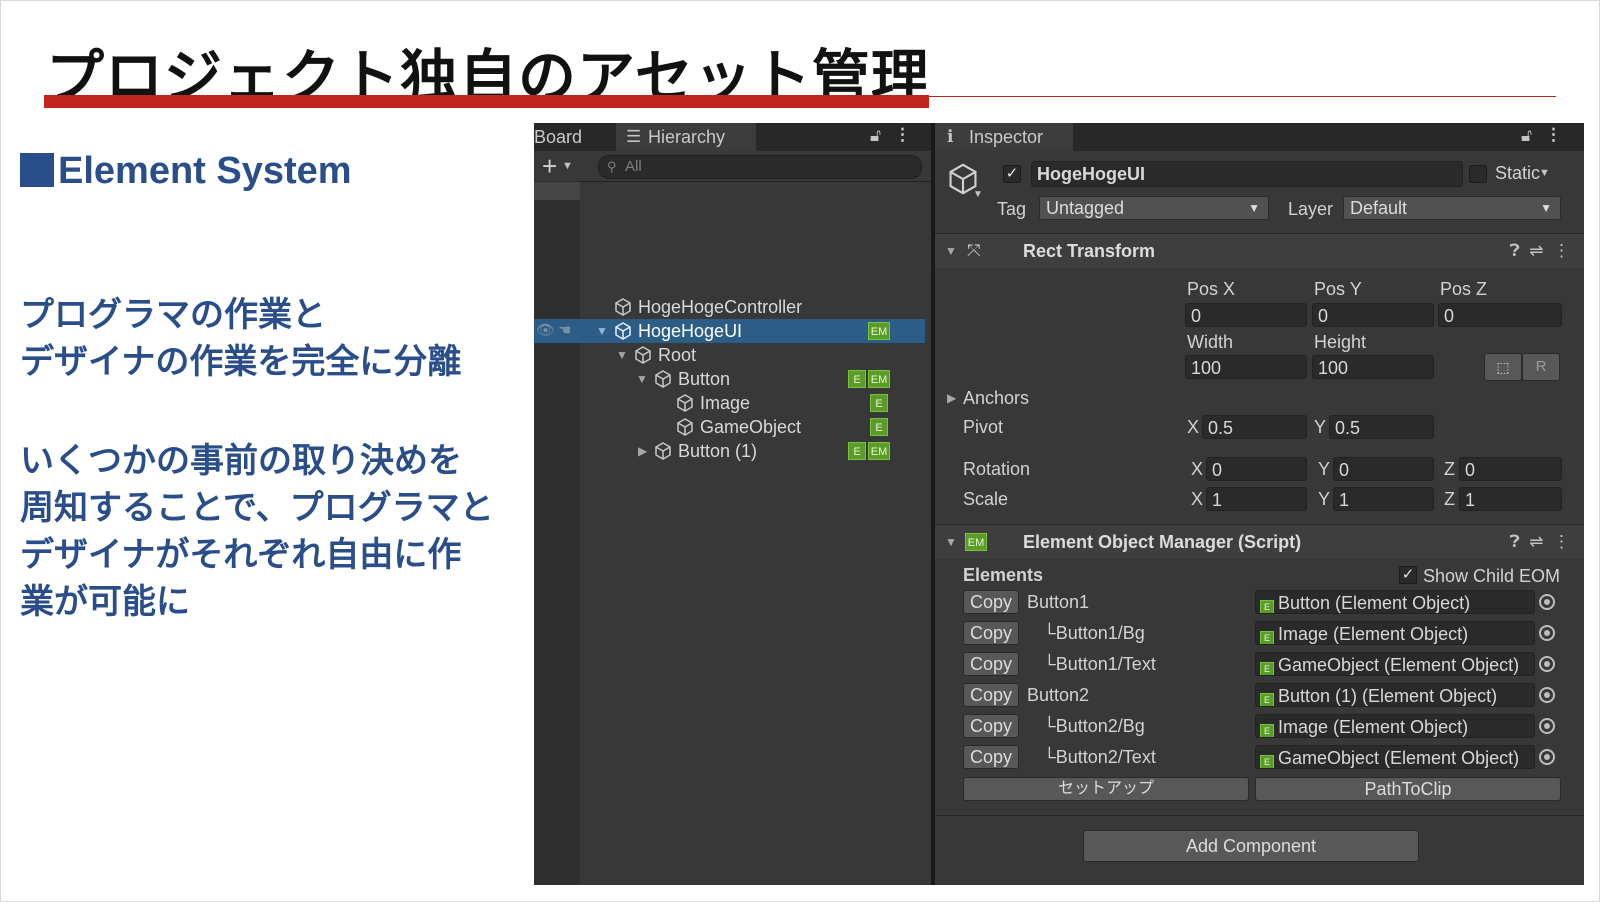 The image size is (1600, 902). Describe the element at coordinates (634, 136) in the screenshot. I see `list-icon: ☰` at that location.